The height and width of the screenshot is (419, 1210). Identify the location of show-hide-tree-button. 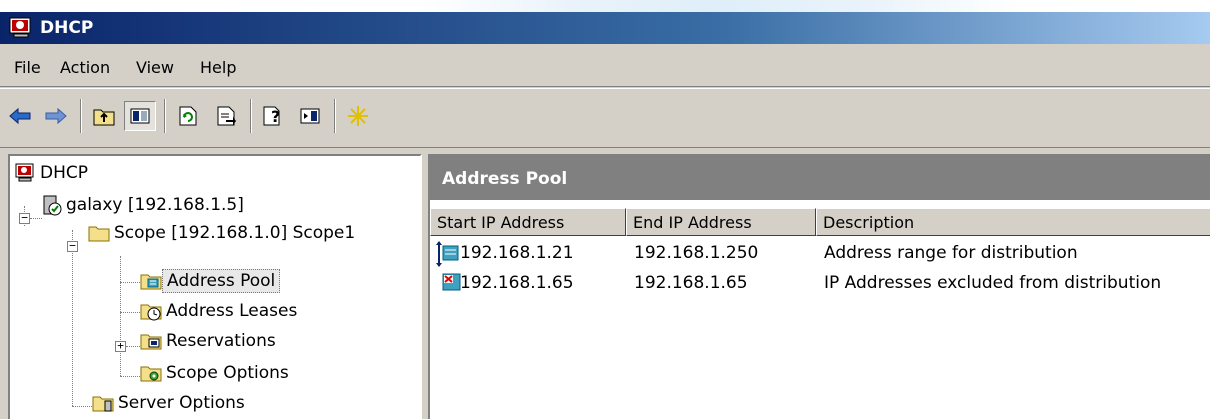
(140, 116).